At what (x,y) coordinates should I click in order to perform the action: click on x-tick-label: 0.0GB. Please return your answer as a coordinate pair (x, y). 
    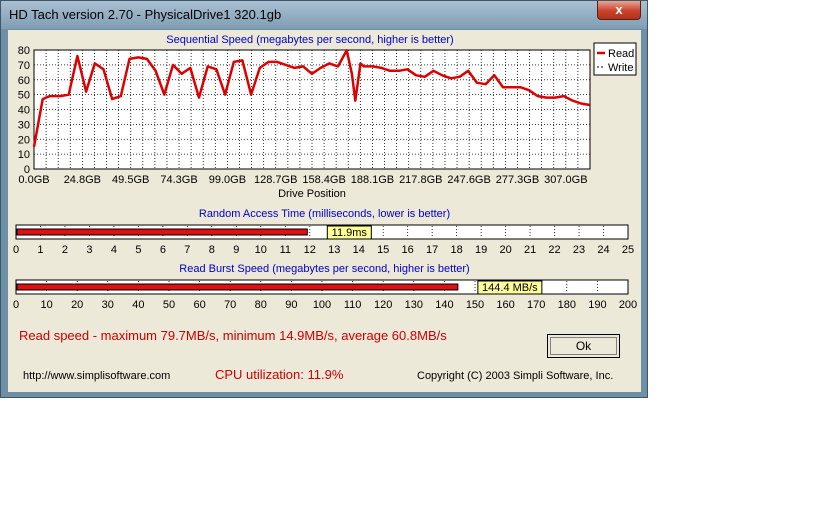
    Looking at the image, I should click on (33, 180).